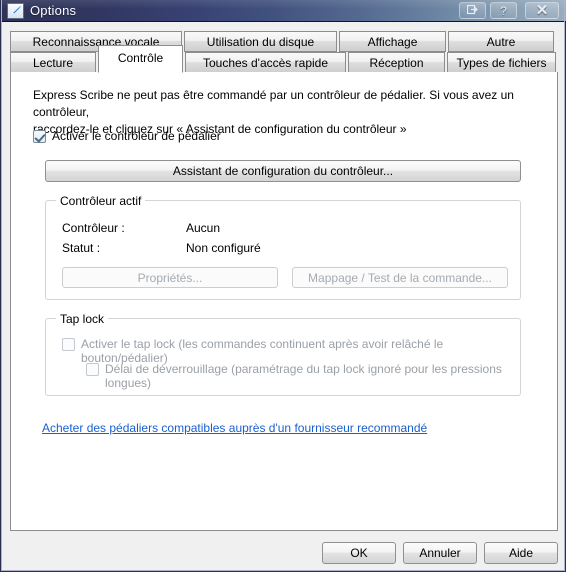 This screenshot has height=572, width=566. I want to click on tab-label: Contrôle, so click(140, 58).